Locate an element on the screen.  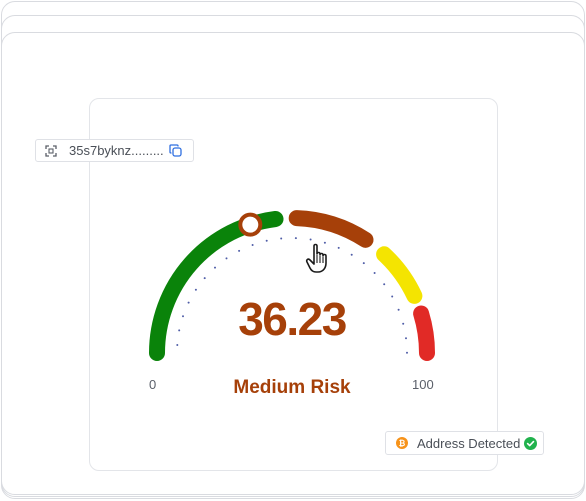
status-label: Address Detected is located at coordinates (469, 443).